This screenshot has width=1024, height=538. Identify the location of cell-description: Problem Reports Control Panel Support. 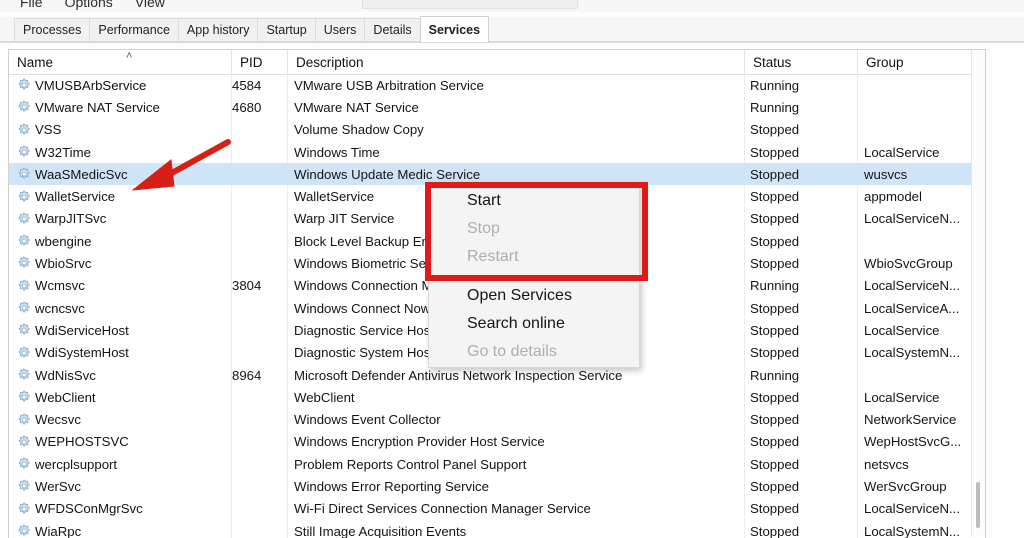
(410, 464).